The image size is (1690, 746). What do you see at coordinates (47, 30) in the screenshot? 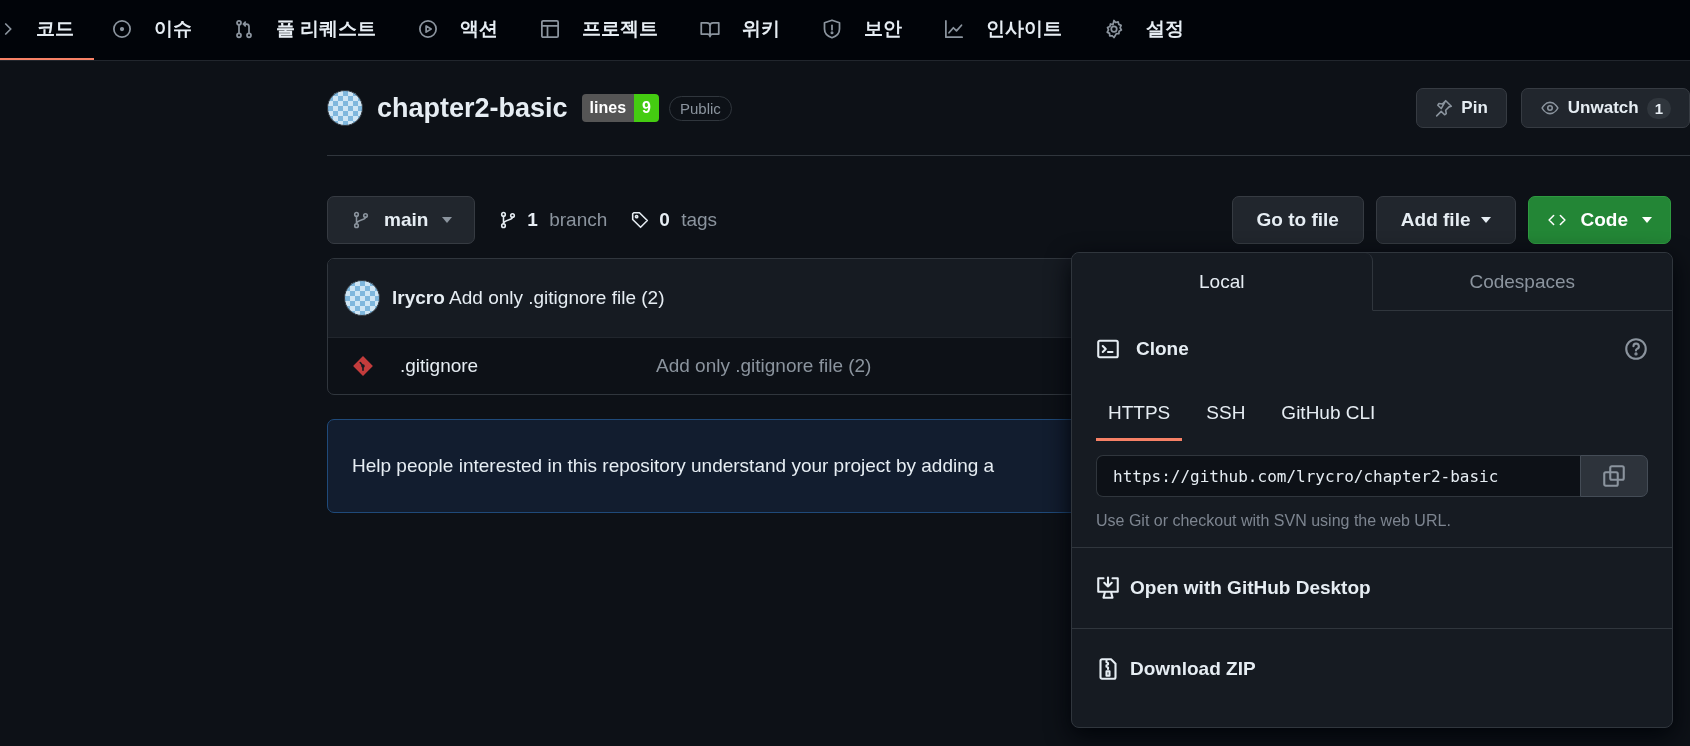
I see `nav-tab: 코드` at bounding box center [47, 30].